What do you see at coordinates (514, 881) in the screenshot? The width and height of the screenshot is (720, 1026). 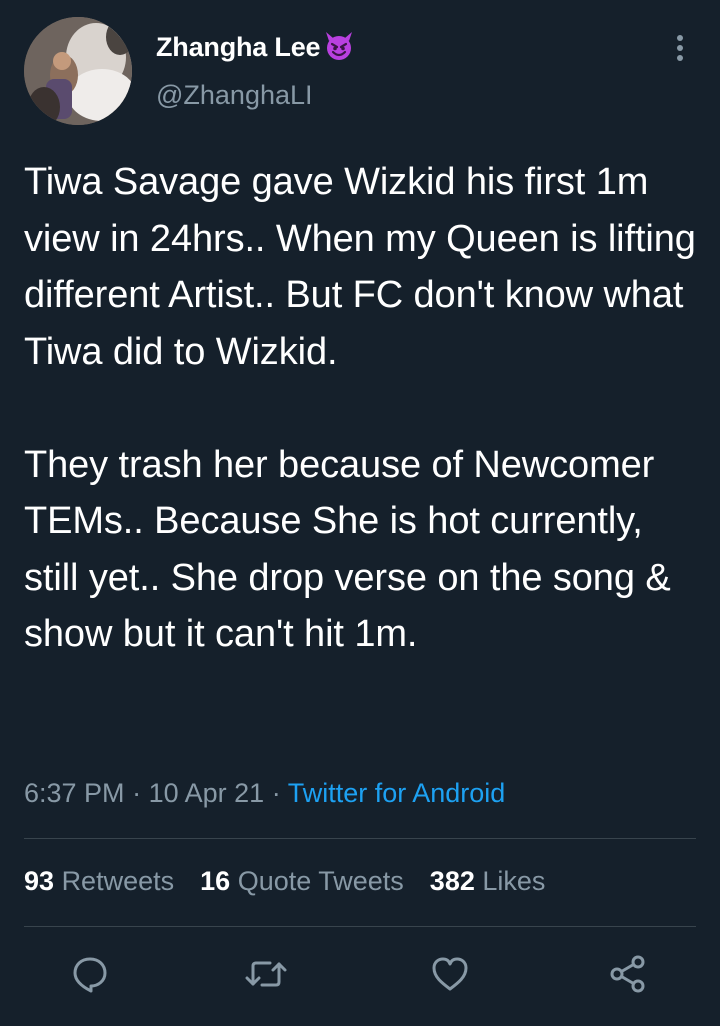 I see `likes-label: Likes` at bounding box center [514, 881].